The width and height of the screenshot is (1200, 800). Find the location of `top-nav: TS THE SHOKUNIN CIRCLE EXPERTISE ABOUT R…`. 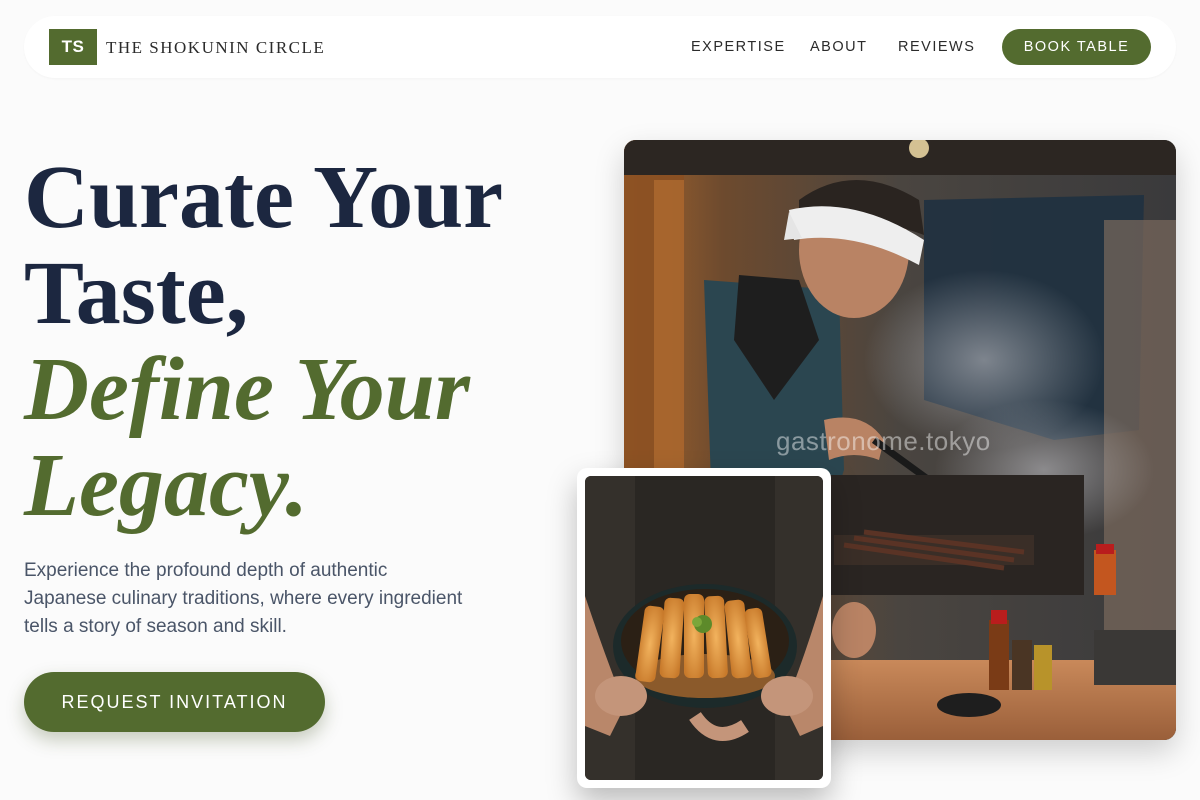

top-nav: TS THE SHOKUNIN CIRCLE EXPERTISE ABOUT R… is located at coordinates (600, 47).